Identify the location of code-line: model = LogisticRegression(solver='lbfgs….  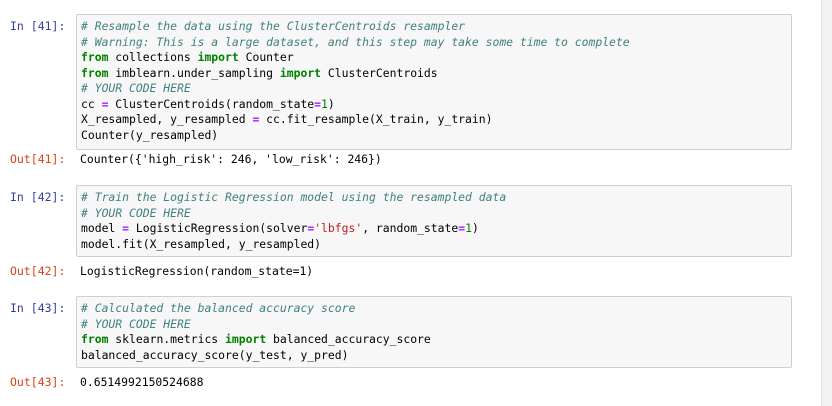
(436, 229).